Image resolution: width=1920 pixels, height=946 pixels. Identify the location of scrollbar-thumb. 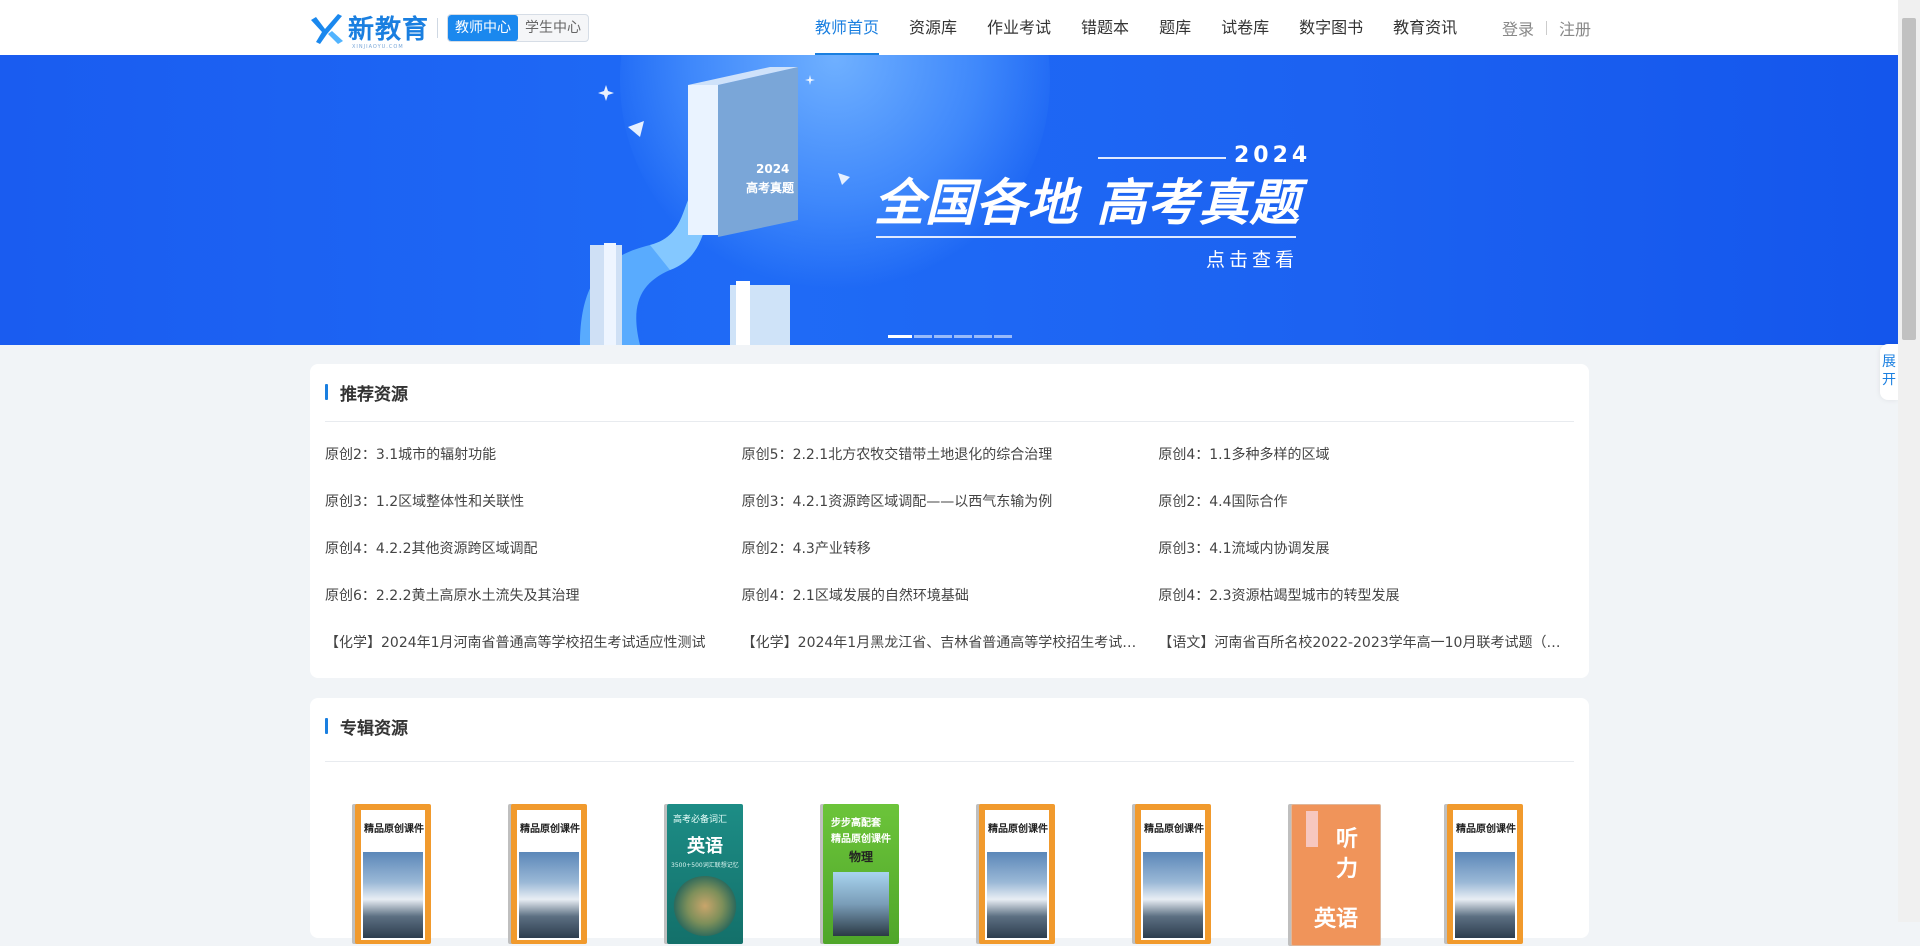
(1909, 179).